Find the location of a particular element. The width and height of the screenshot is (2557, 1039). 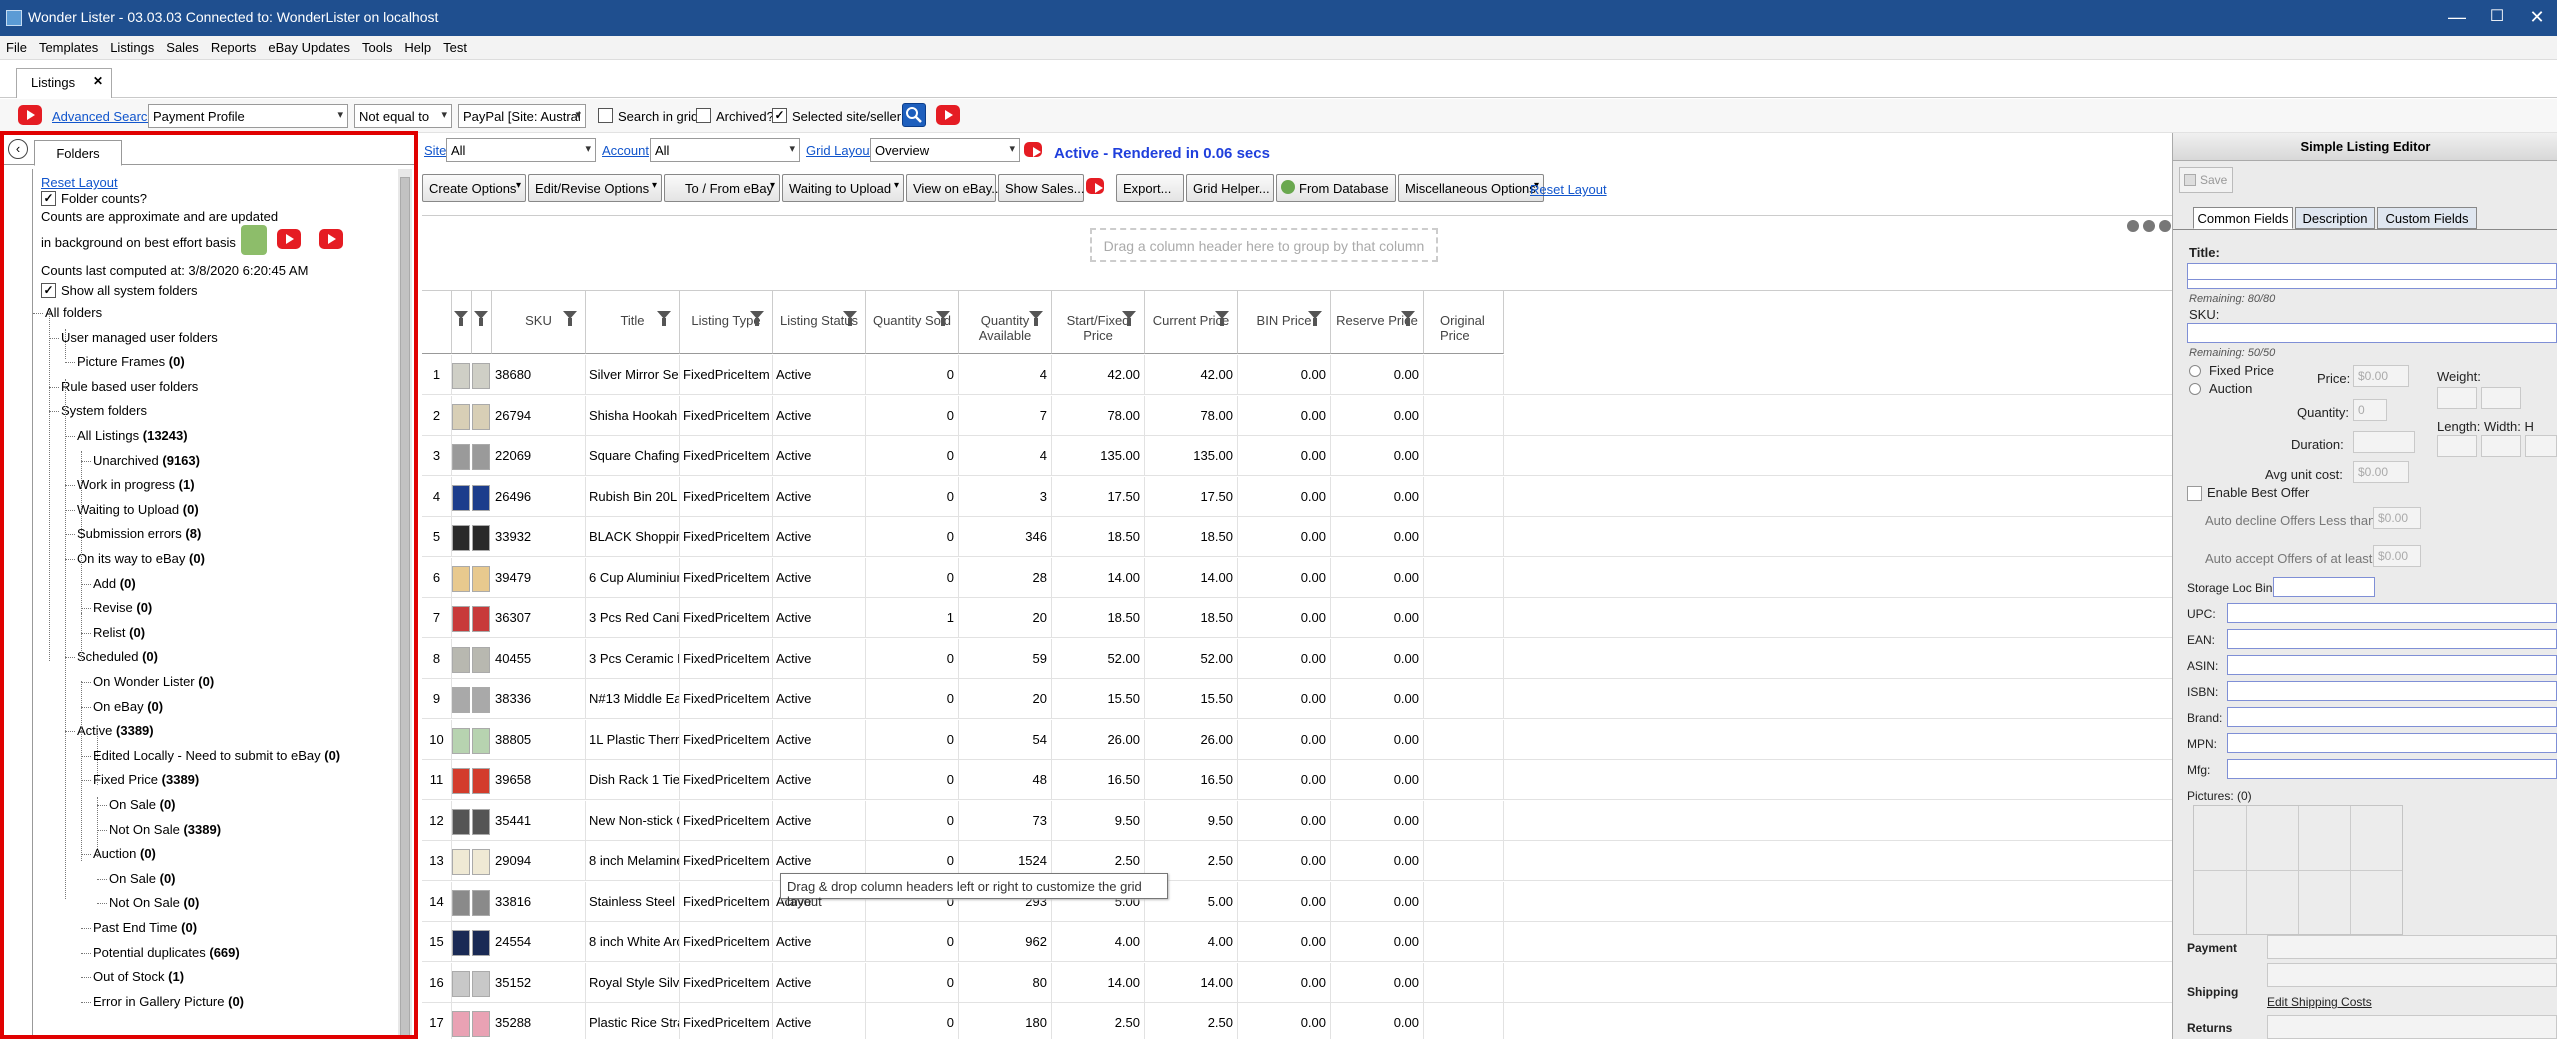

grid-layout-select: Overview is located at coordinates (945, 150).